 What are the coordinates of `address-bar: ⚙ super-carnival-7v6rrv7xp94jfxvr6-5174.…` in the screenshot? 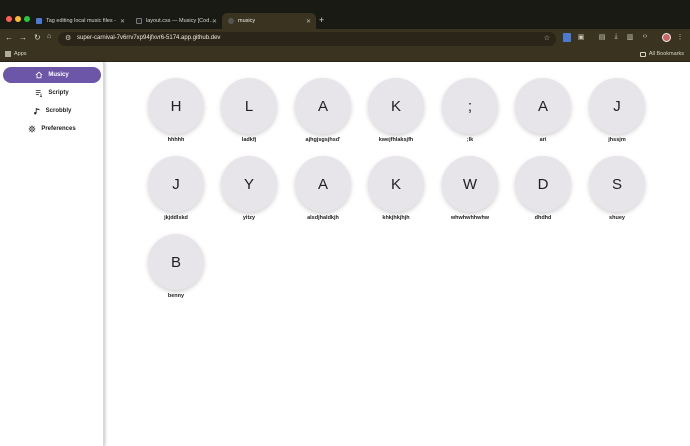 It's located at (307, 39).